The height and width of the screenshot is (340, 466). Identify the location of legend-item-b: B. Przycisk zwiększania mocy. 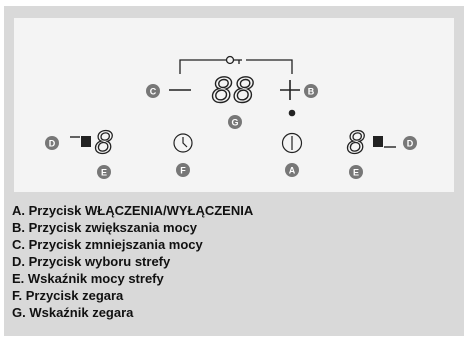
(104, 227).